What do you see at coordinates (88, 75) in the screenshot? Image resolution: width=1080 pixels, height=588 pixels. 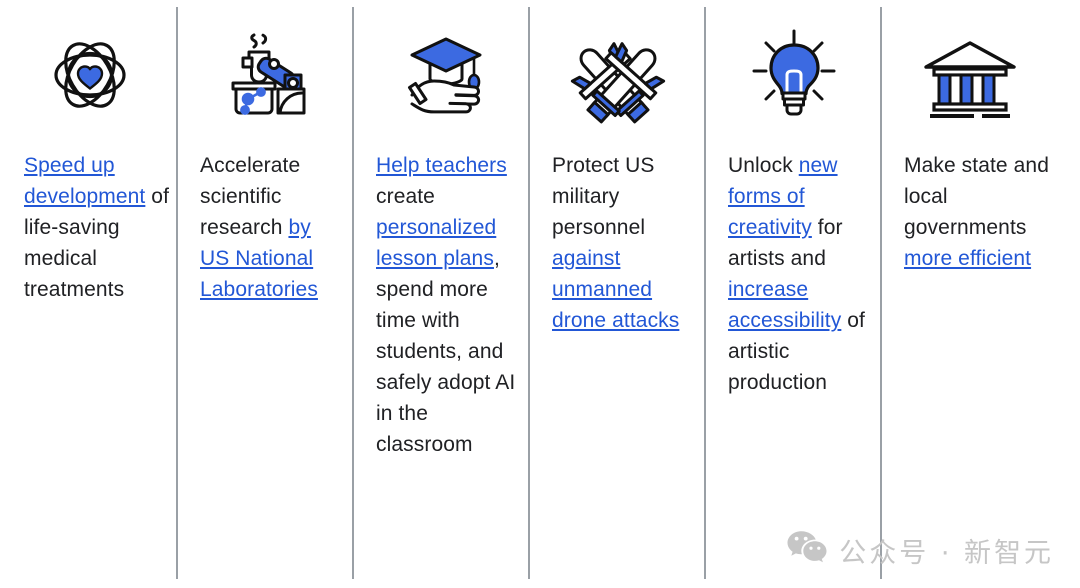 I see `atom-heart-icon` at bounding box center [88, 75].